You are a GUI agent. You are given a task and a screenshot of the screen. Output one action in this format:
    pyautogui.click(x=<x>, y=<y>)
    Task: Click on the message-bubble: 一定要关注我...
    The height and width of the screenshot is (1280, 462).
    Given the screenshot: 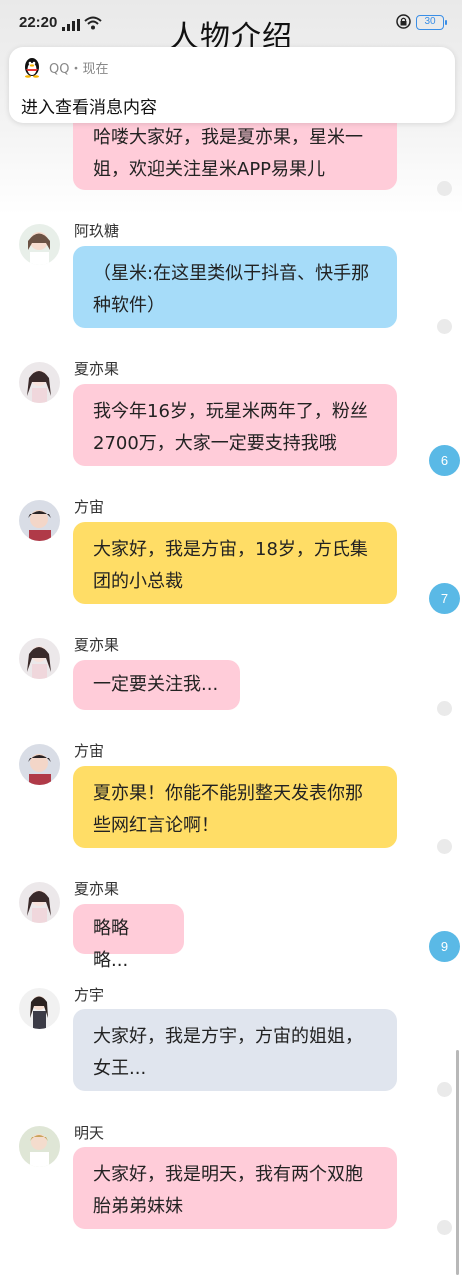 What is the action you would take?
    pyautogui.click(x=156, y=685)
    